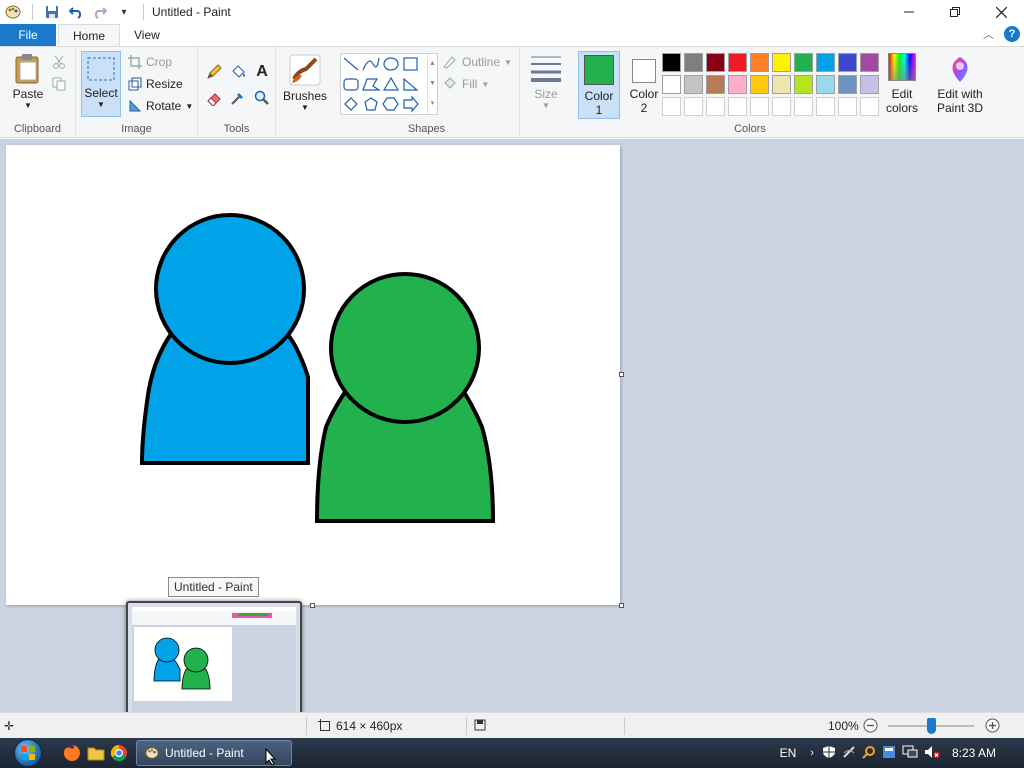 The width and height of the screenshot is (1024, 768). I want to click on paint3d-group: Edit with Paint 3D, so click(960, 92).